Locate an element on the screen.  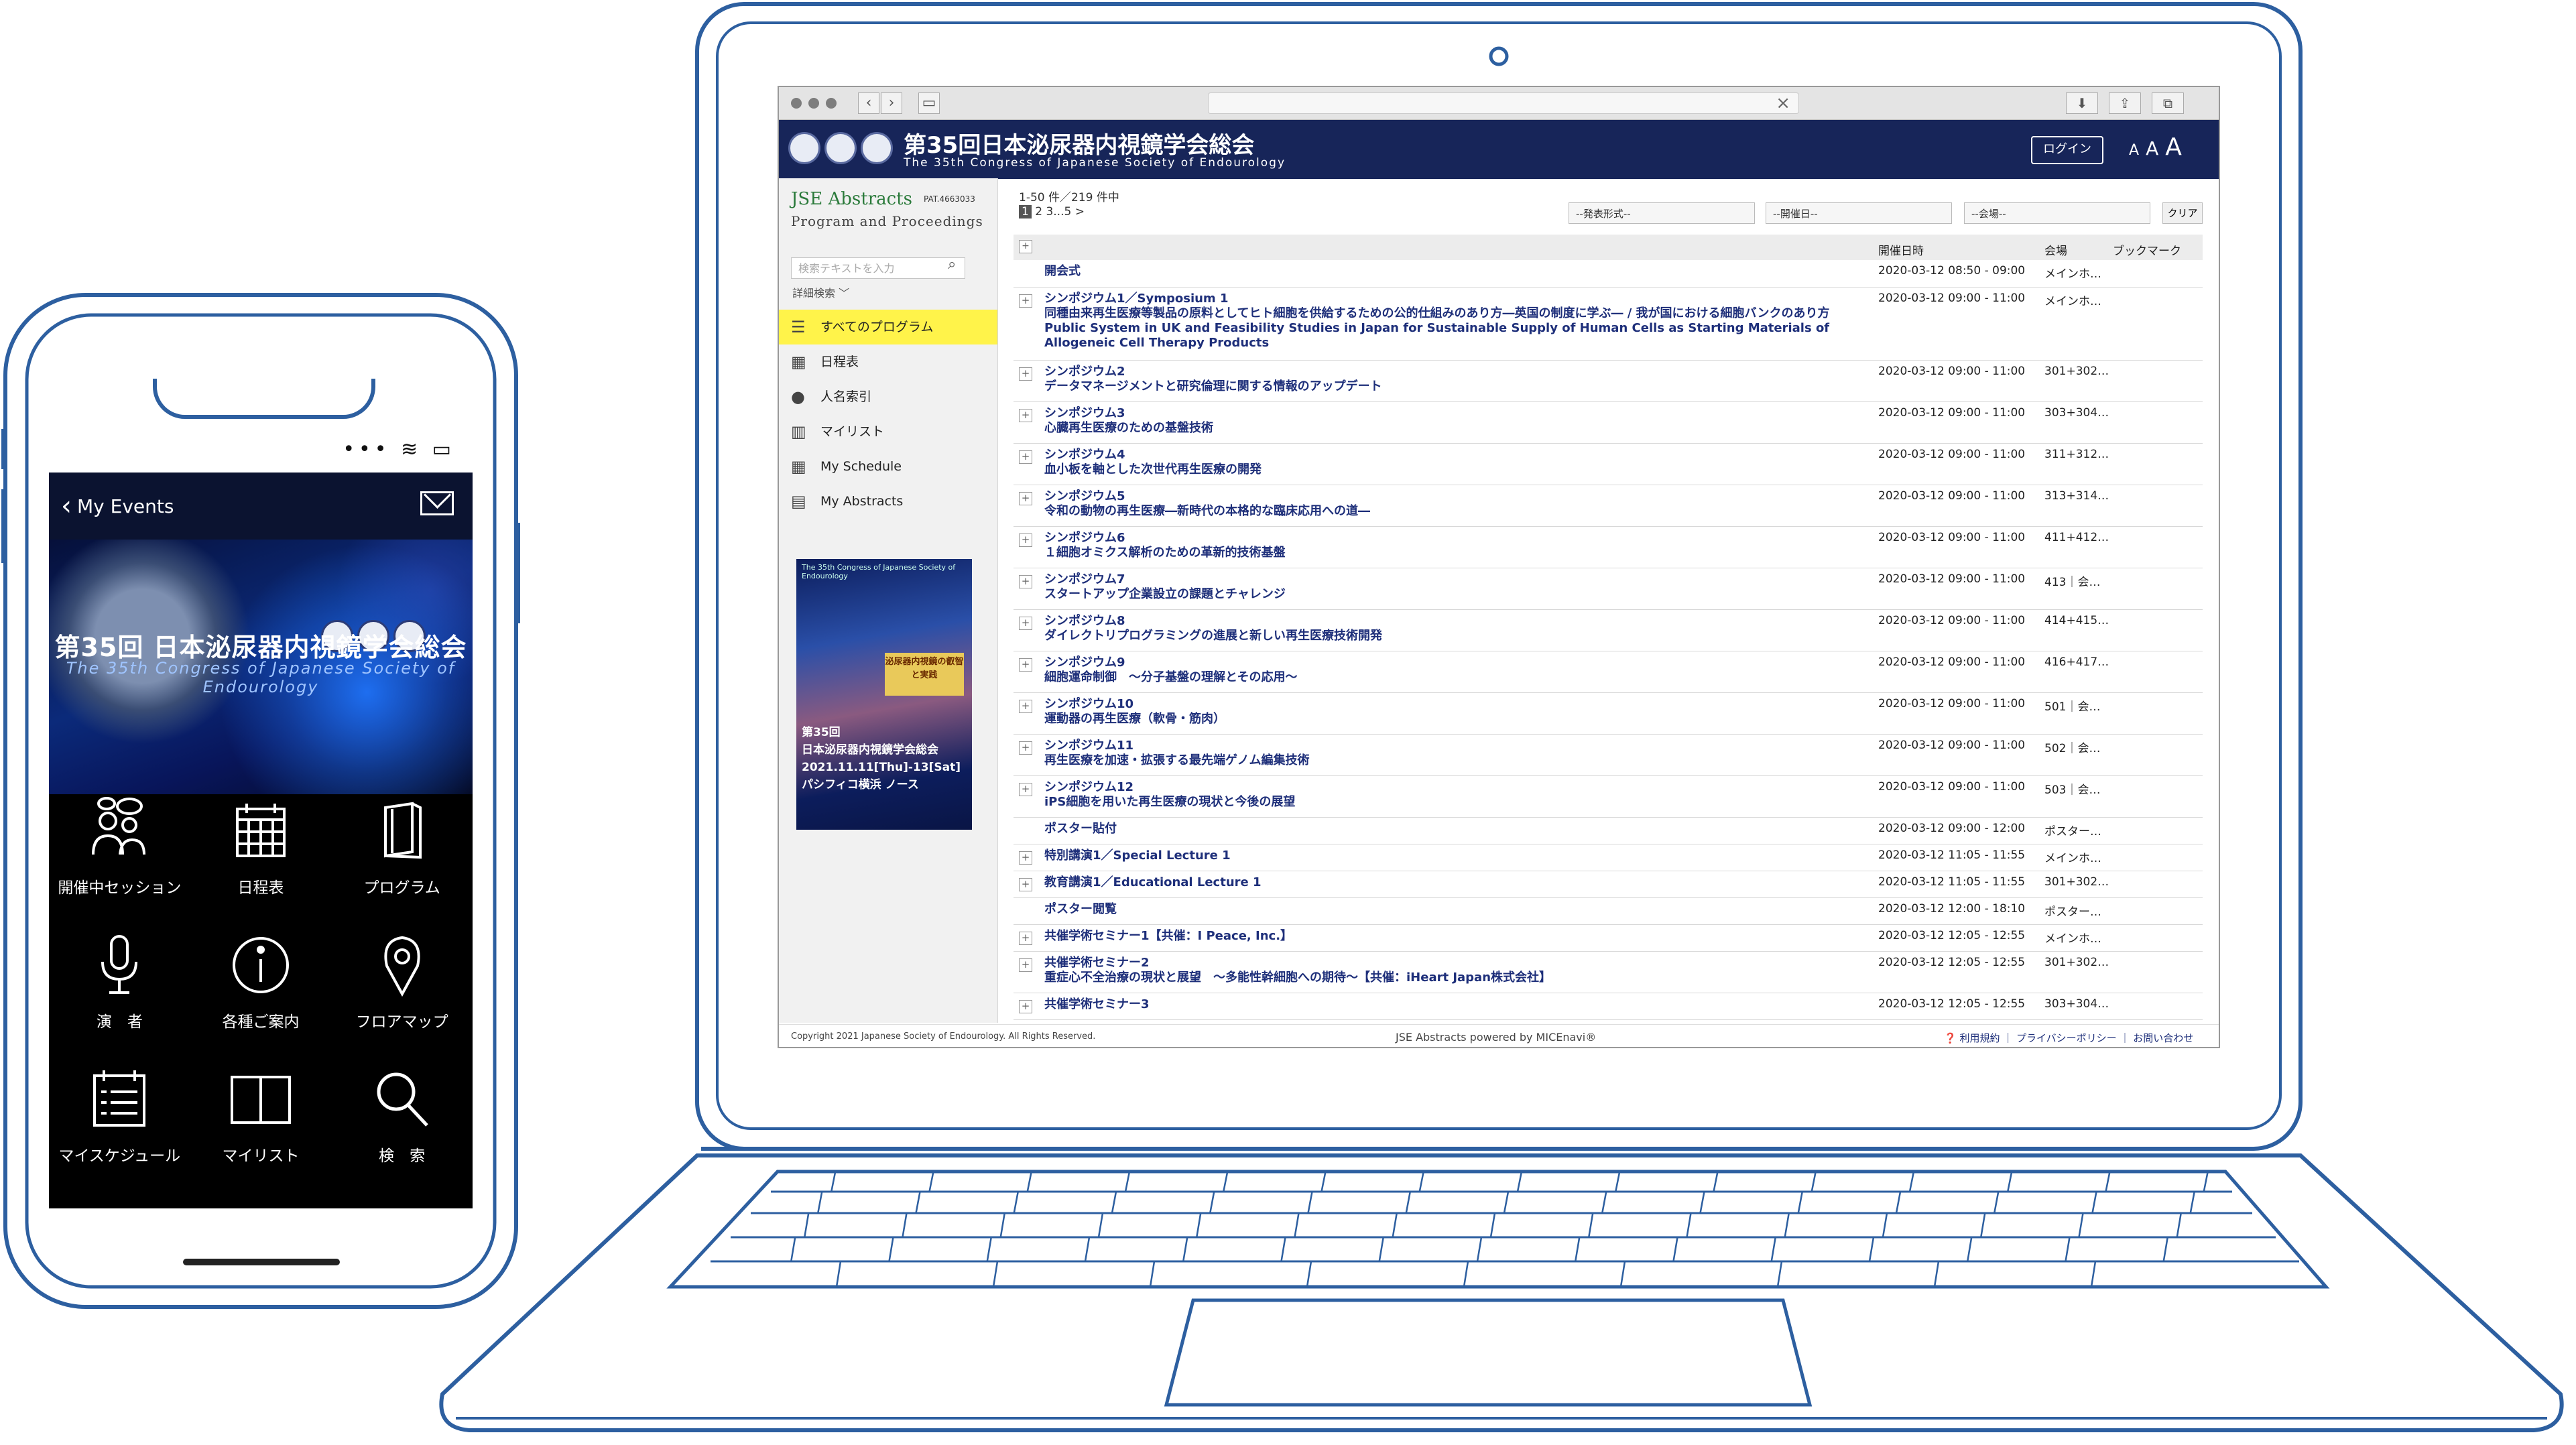
mail-icon is located at coordinates (437, 503).